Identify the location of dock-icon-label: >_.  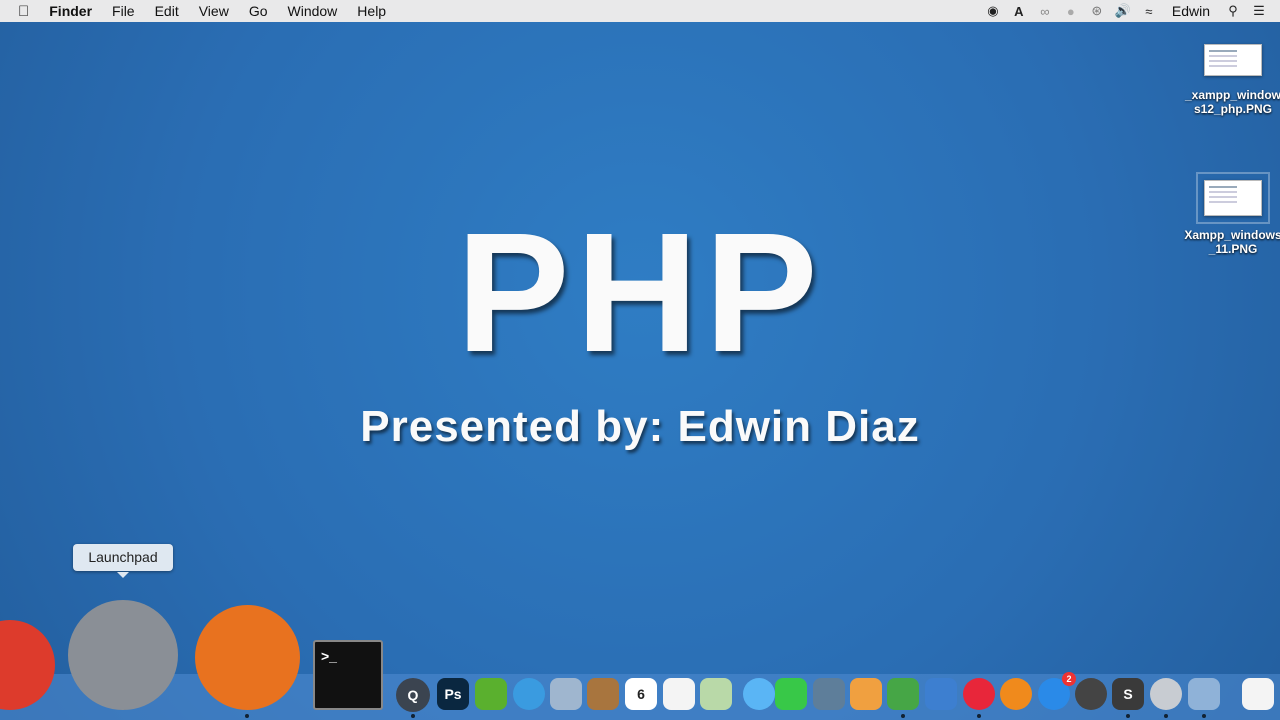
(329, 656).